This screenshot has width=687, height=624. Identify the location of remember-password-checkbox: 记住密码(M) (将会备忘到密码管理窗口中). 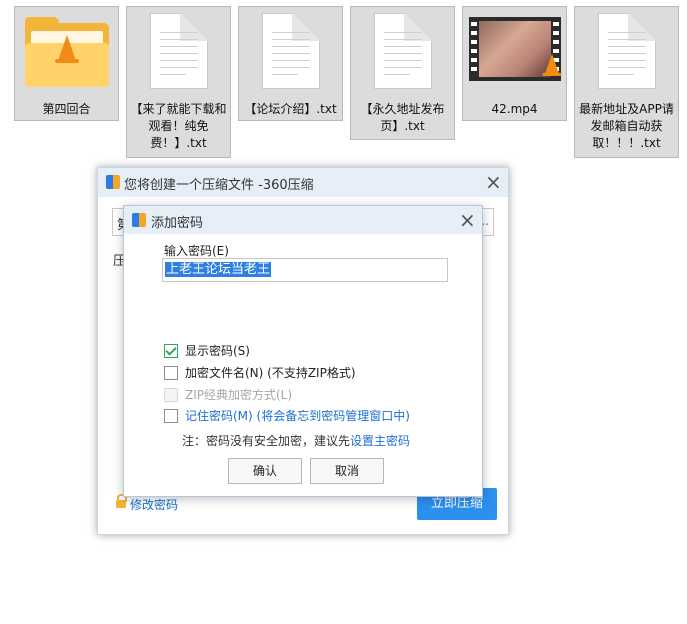
(287, 415).